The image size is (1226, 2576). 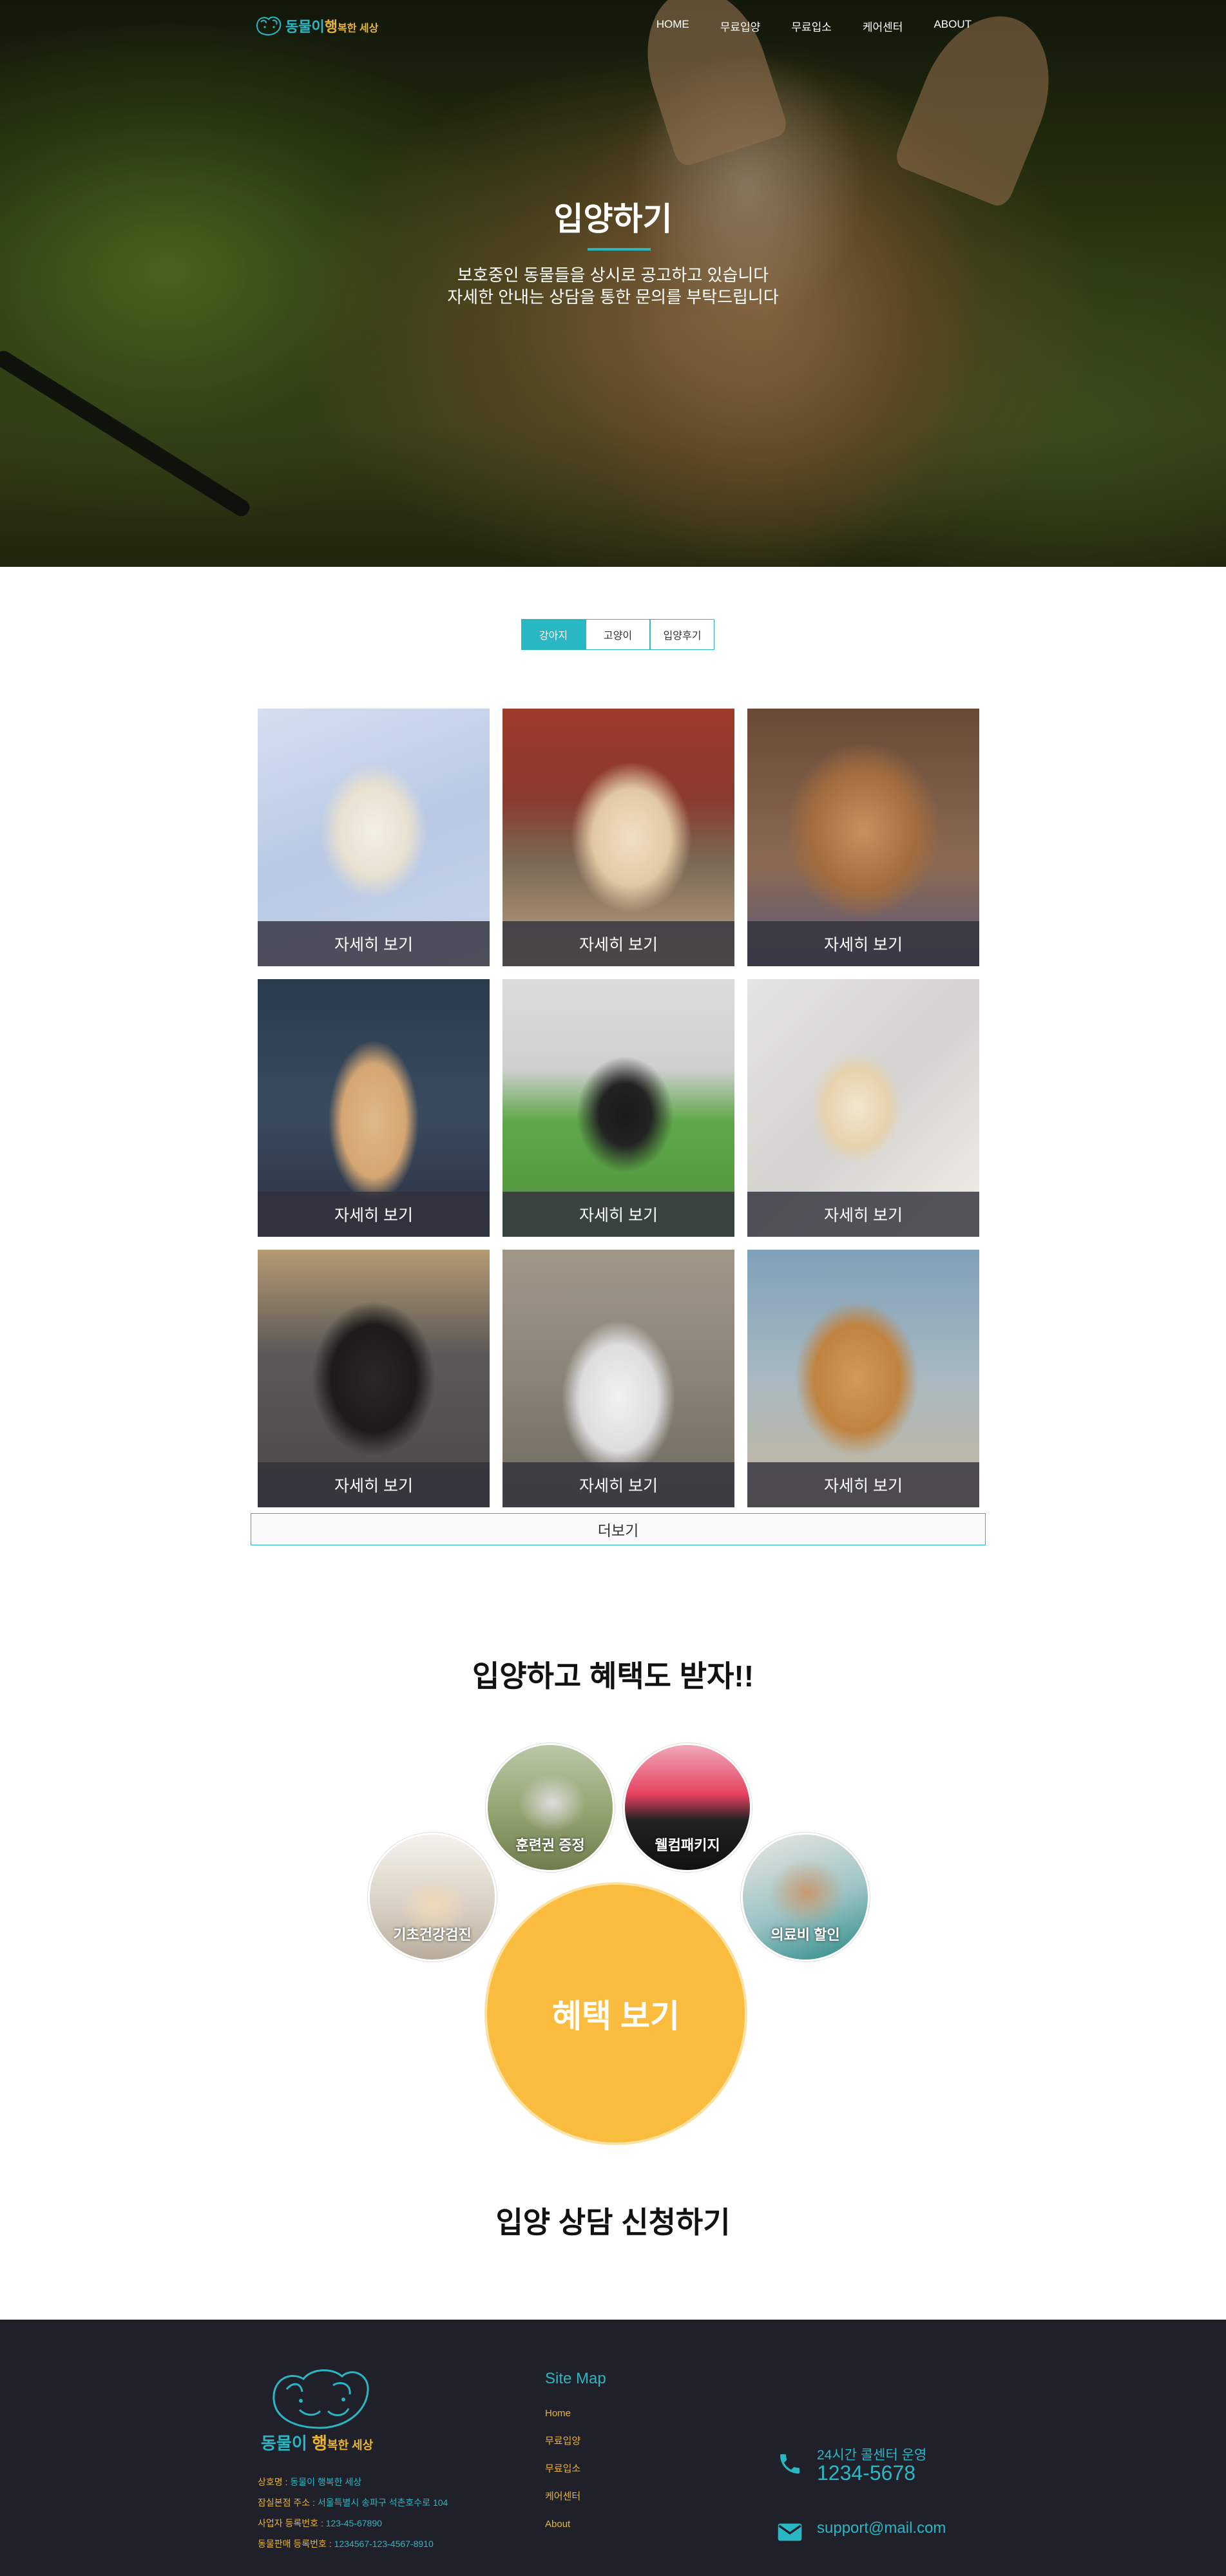 I want to click on site-logo: 동물이행복한 세상, so click(x=316, y=26).